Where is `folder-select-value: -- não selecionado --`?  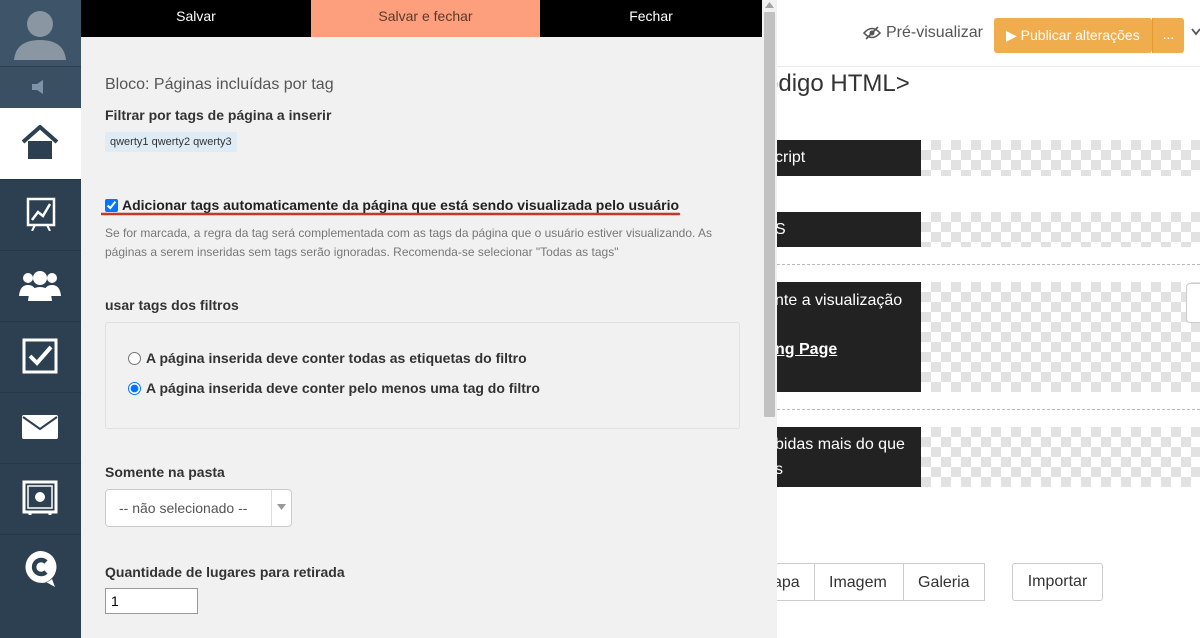
folder-select-value: -- não selecionado -- is located at coordinates (183, 508).